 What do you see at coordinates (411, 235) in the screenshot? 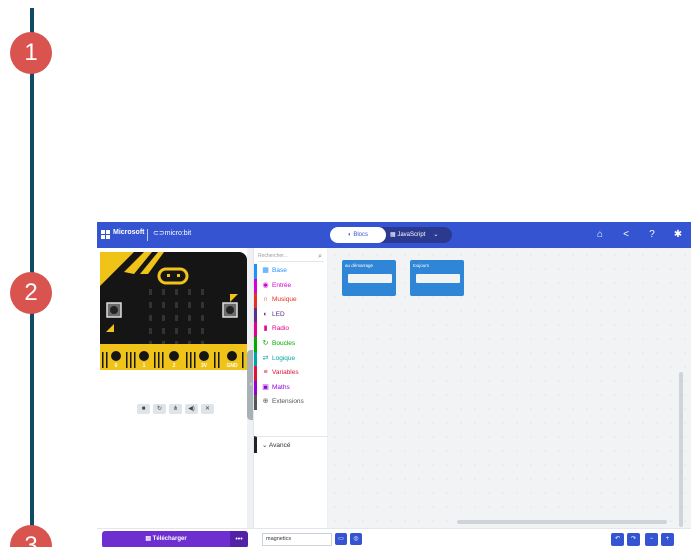
I see `tab-javascript-label: JavaScript` at bounding box center [411, 235].